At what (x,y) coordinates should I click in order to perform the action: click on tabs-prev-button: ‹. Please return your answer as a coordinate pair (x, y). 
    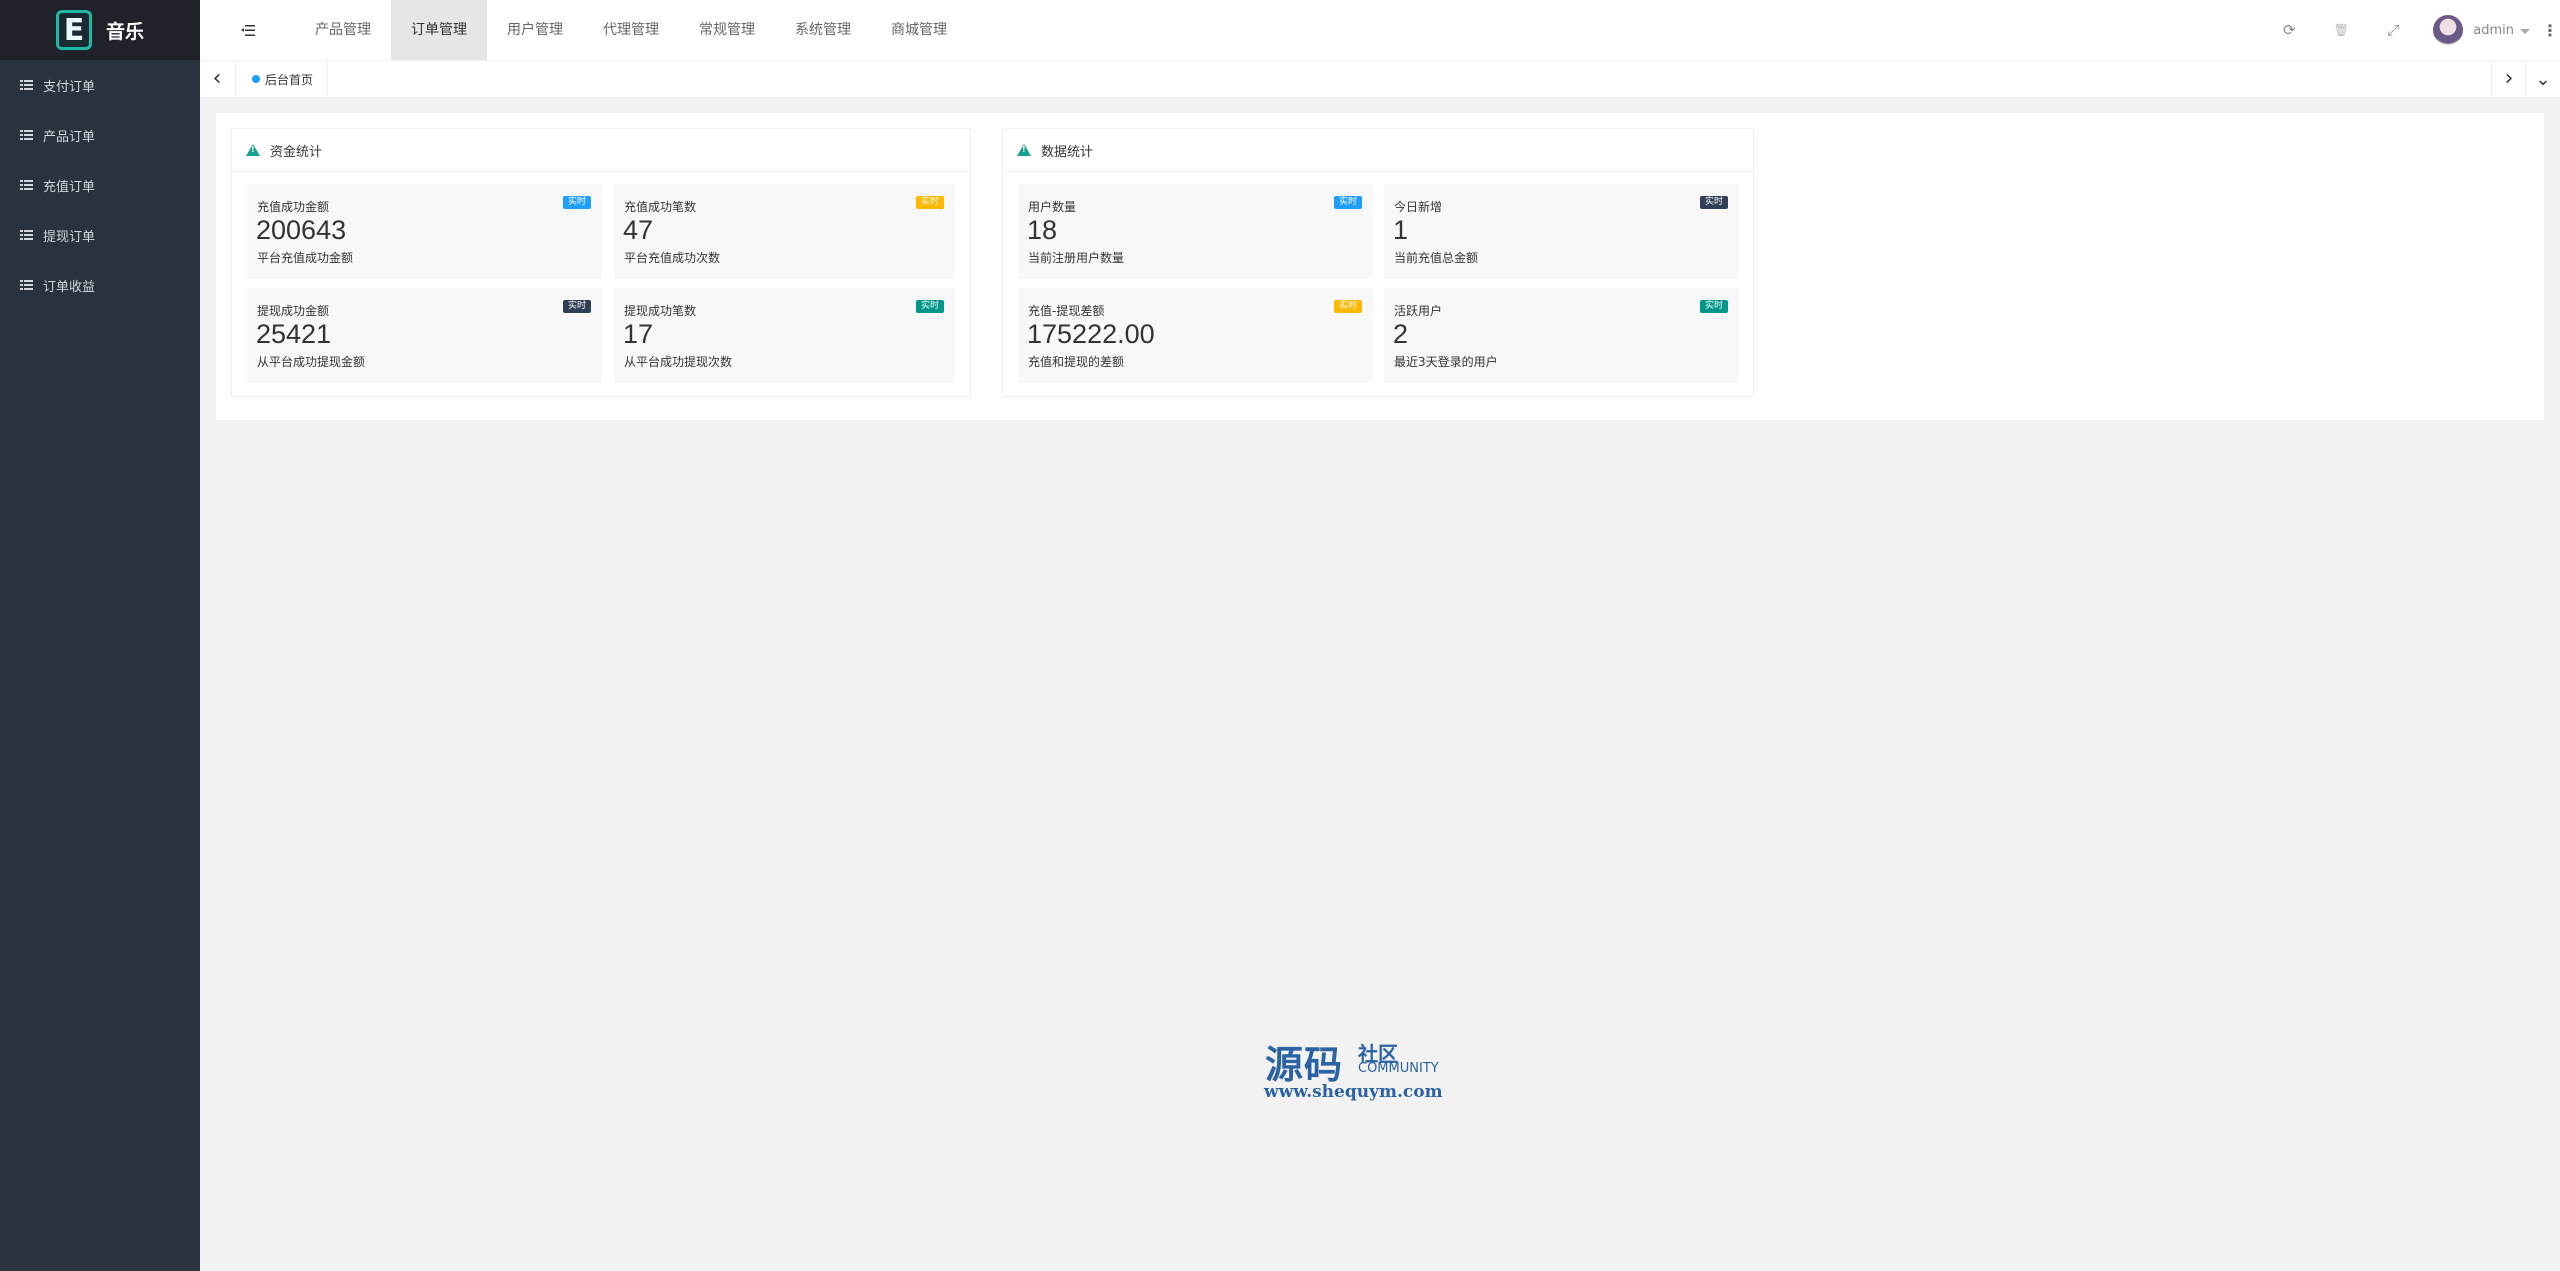
    Looking at the image, I should click on (217, 79).